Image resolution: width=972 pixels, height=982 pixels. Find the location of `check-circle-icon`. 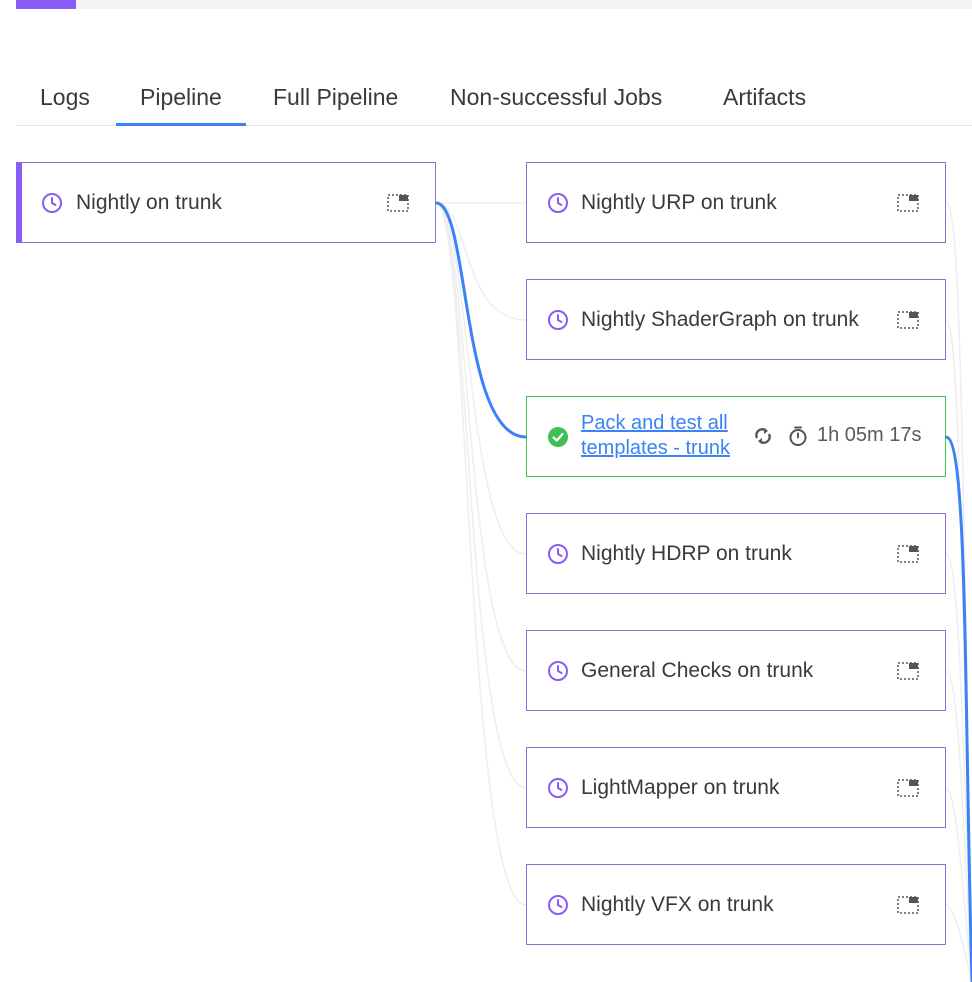

check-circle-icon is located at coordinates (558, 436).